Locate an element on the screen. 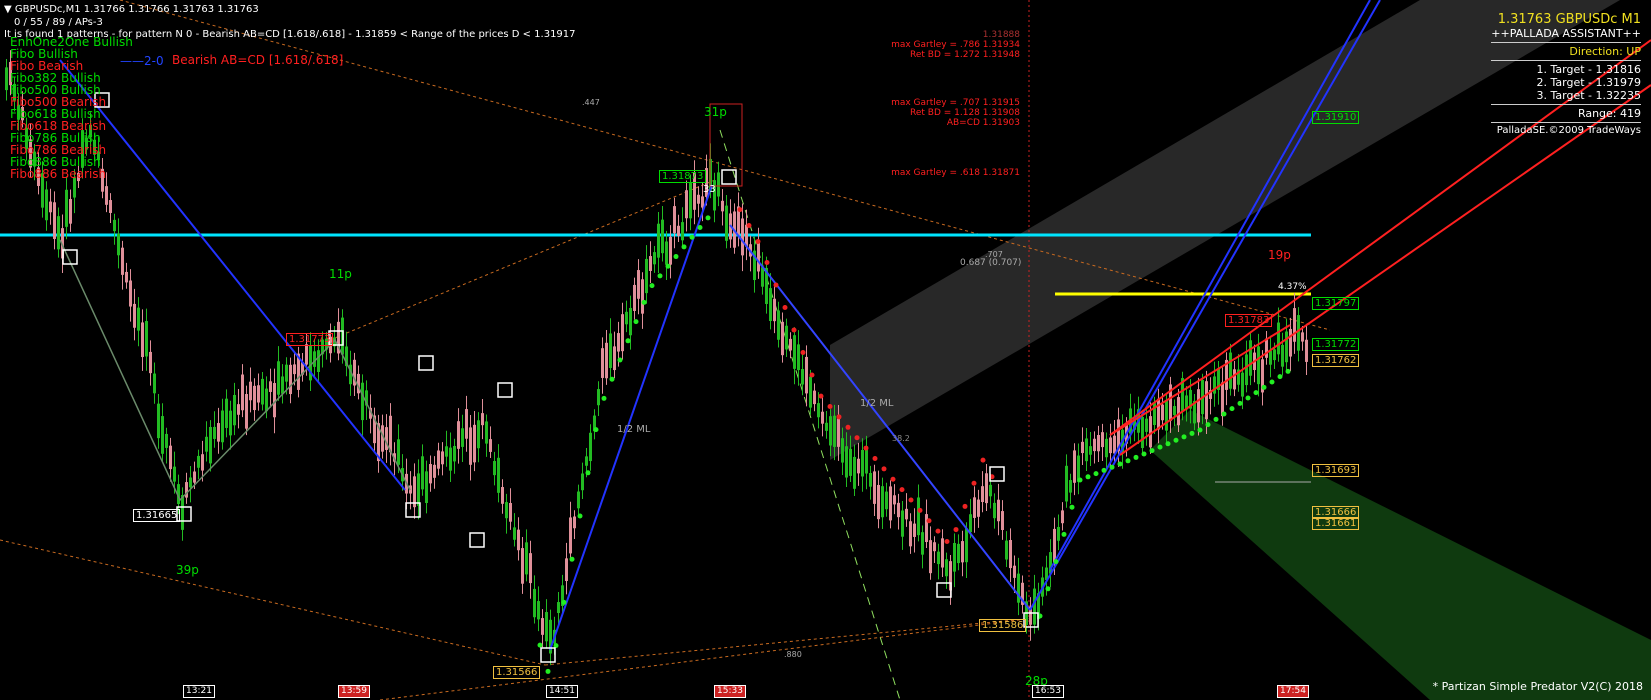 Image resolution: width=1651 pixels, height=700 pixels. menu-arrow-icon: ▼ is located at coordinates (8, 9).